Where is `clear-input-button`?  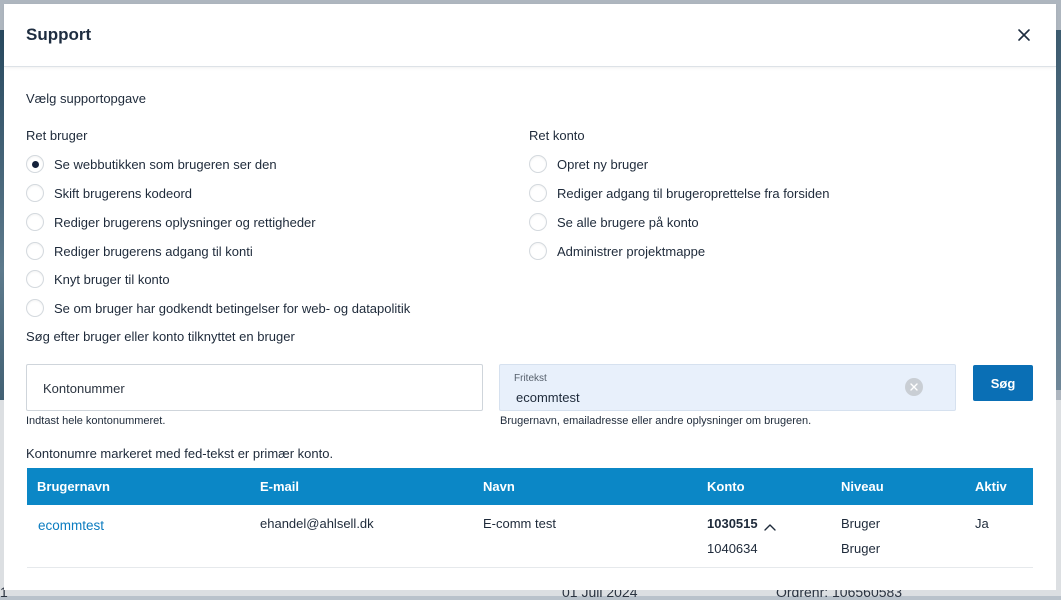
clear-input-button is located at coordinates (914, 387).